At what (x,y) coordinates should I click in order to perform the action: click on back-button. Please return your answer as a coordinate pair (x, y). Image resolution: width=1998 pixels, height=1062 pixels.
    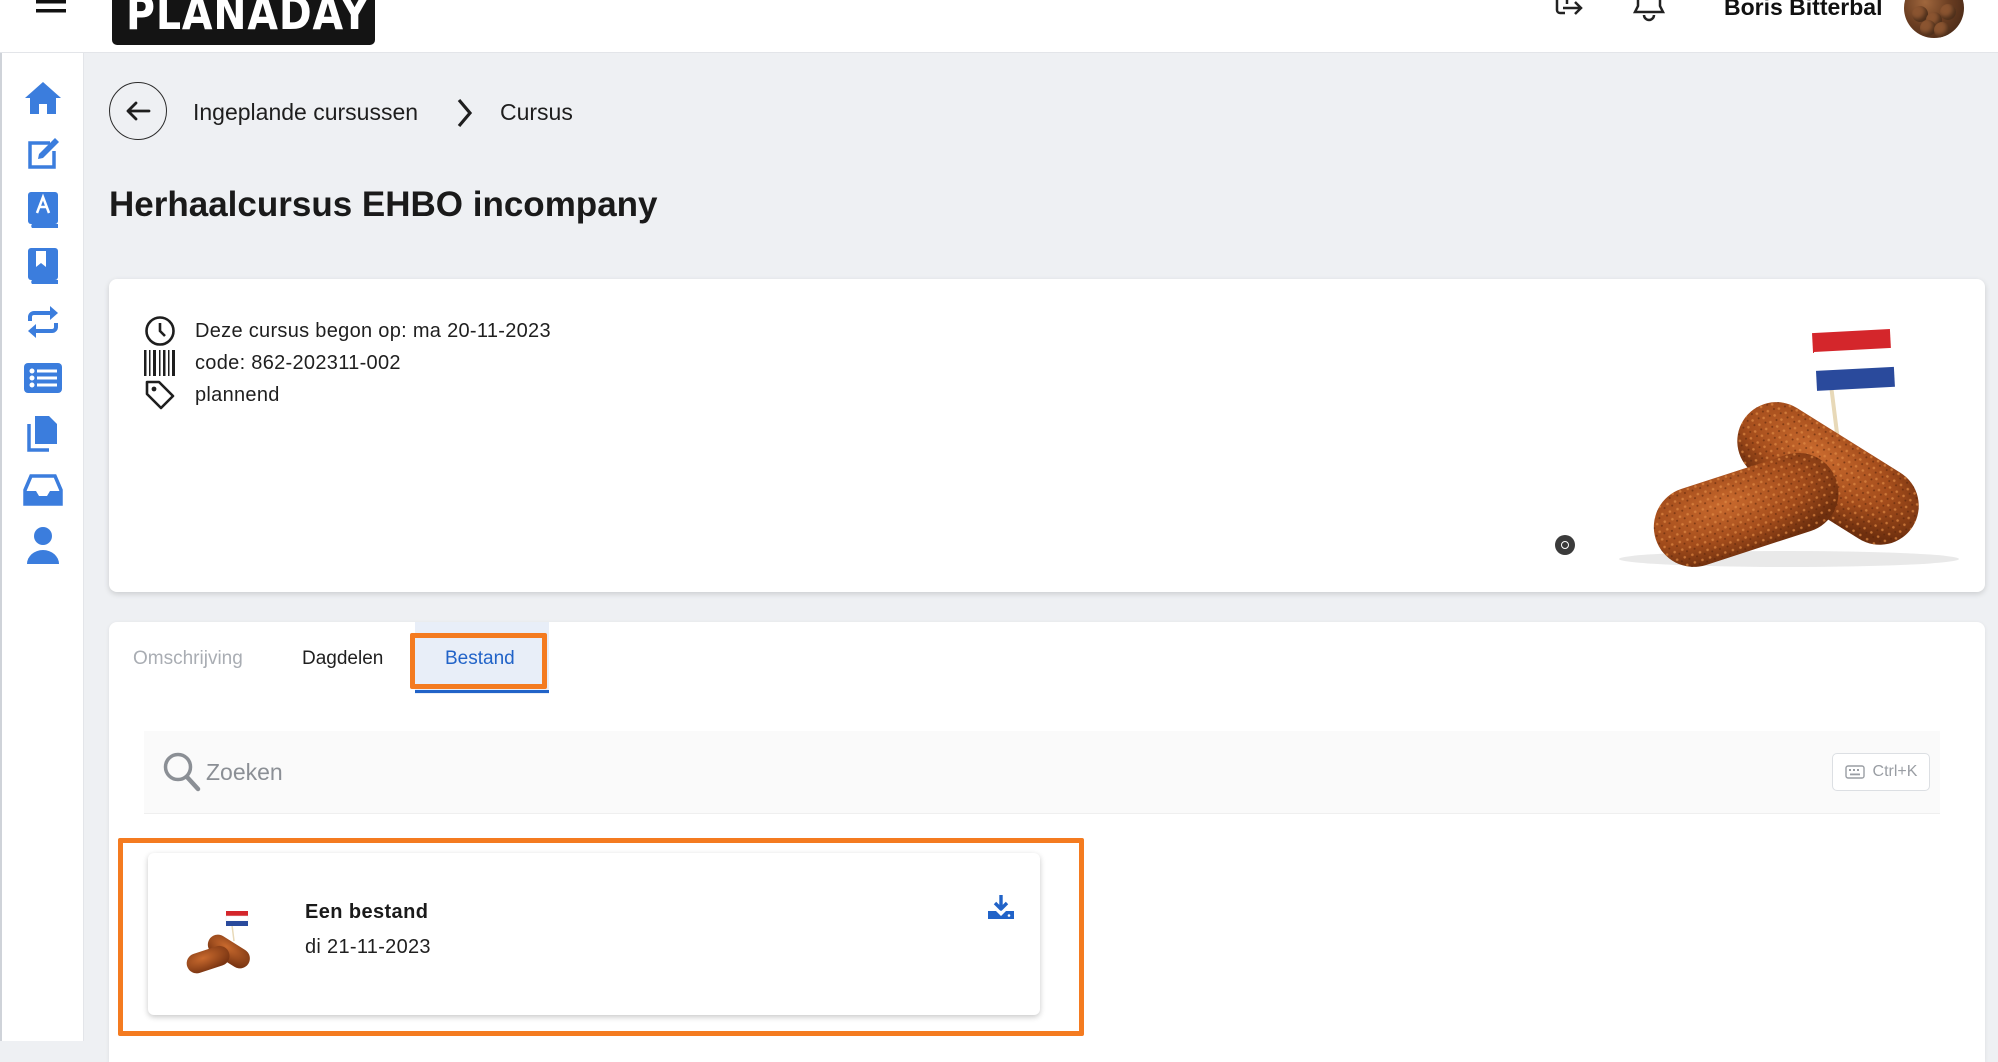
    Looking at the image, I should click on (138, 111).